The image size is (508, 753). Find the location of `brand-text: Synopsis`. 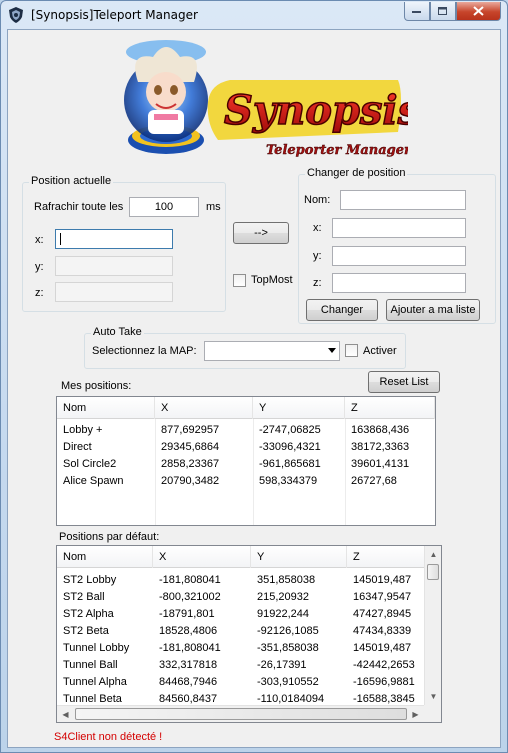

brand-text: Synopsis is located at coordinates (316, 110).